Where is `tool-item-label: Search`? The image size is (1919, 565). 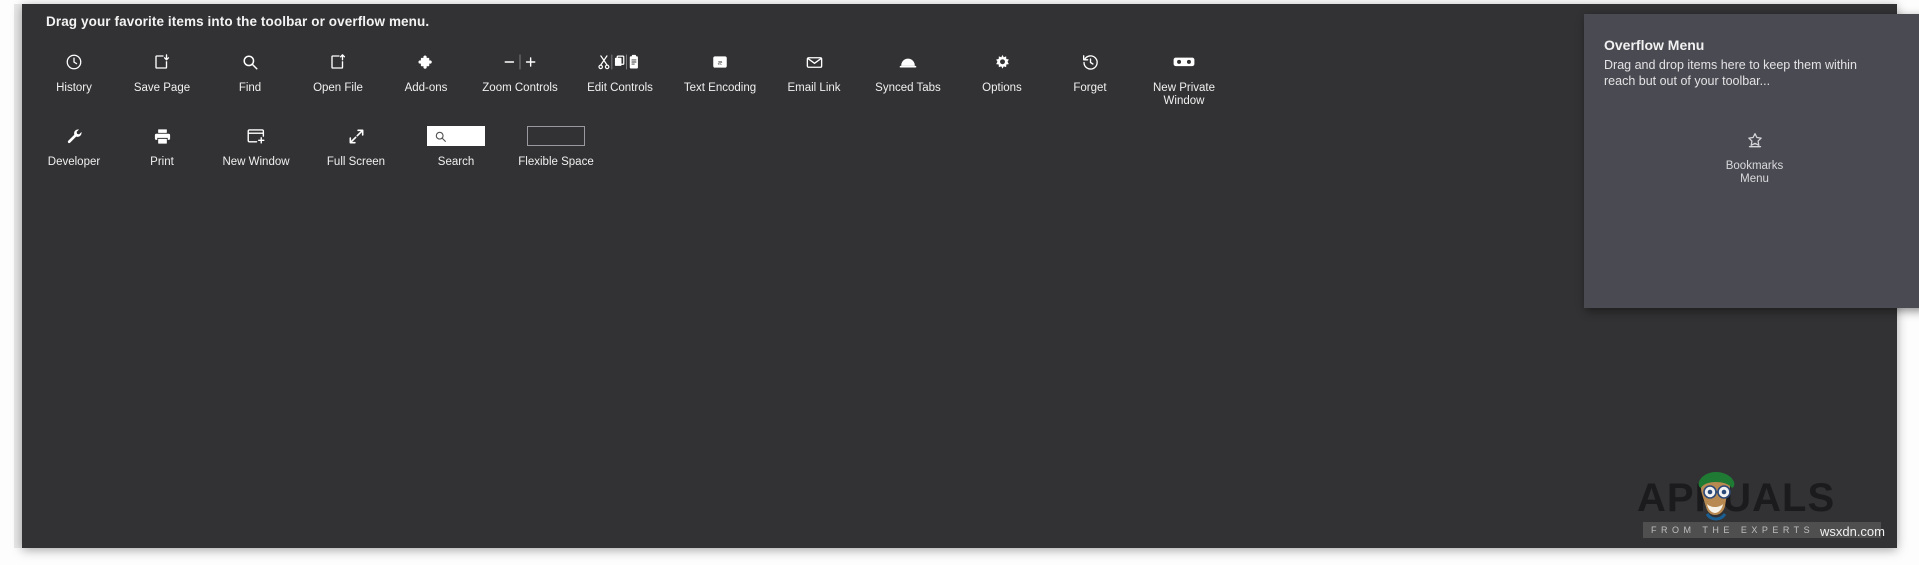 tool-item-label: Search is located at coordinates (456, 162).